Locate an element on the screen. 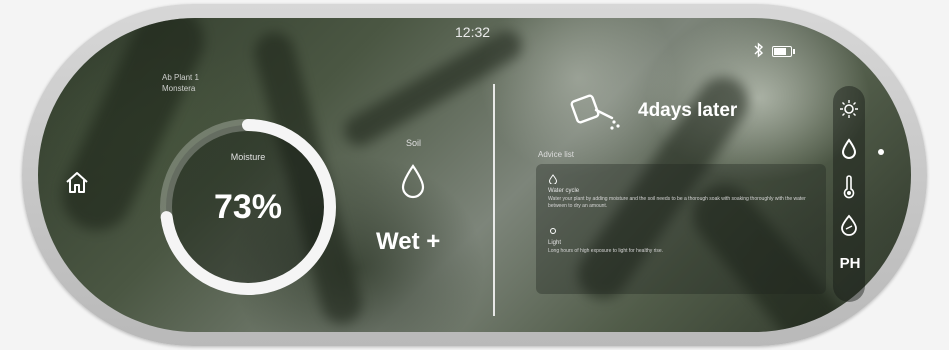 The height and width of the screenshot is (350, 949). plant-name-line1: Ab Plant 1 is located at coordinates (180, 77).